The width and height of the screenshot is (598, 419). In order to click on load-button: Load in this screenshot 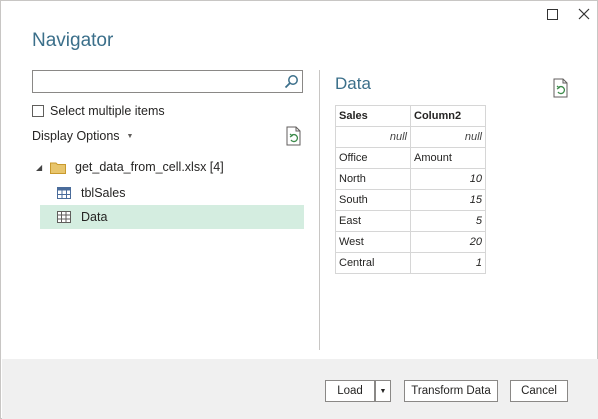, I will do `click(350, 391)`.